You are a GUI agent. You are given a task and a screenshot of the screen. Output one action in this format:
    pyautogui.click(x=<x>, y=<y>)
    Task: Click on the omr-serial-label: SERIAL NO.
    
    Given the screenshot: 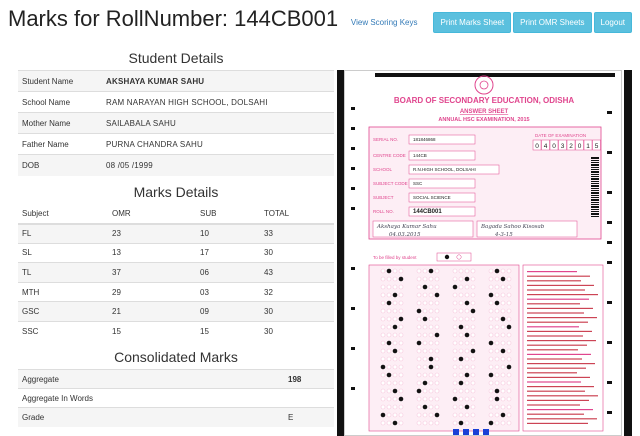 What is the action you would take?
    pyautogui.click(x=385, y=139)
    